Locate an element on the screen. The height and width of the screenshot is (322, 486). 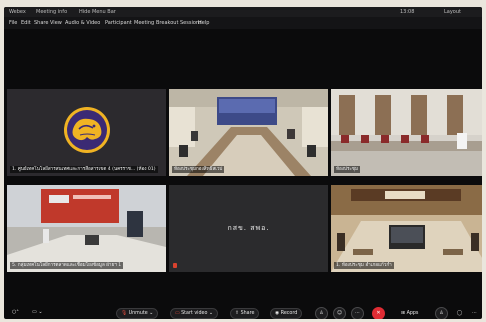
video-tile-3: ห้องประชุม is located at coordinates (406, 132).